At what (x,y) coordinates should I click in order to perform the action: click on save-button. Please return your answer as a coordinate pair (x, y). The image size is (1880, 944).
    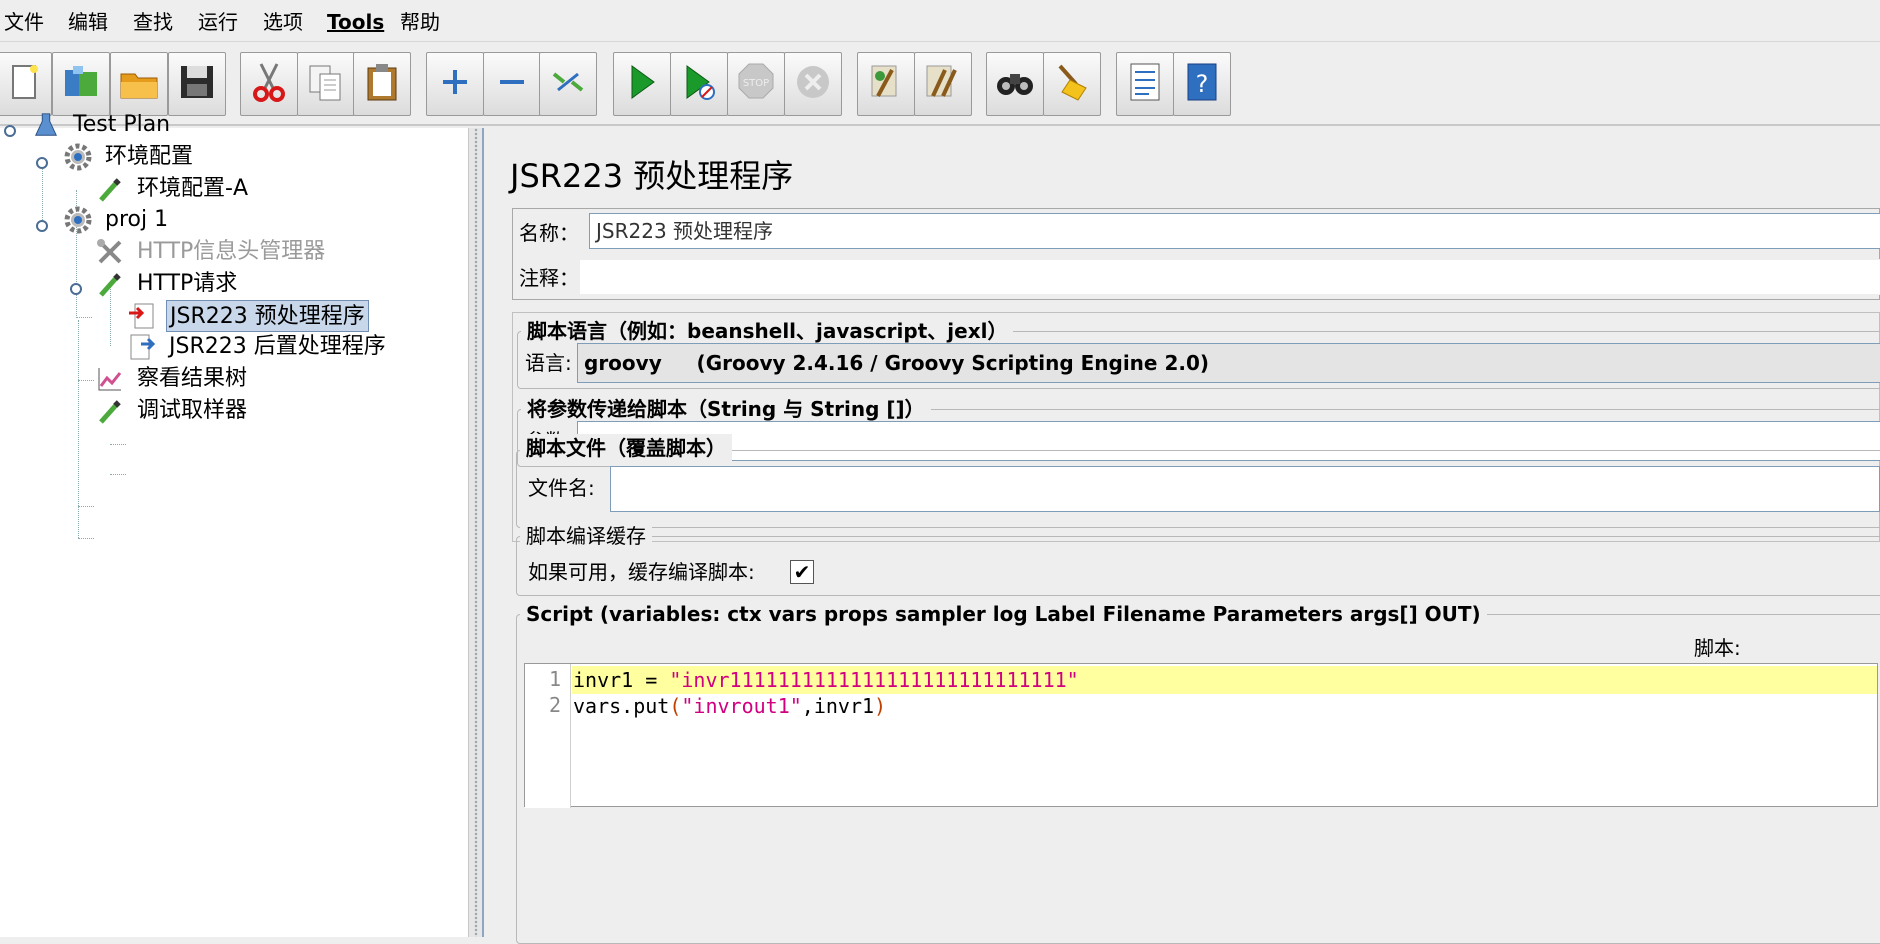
    Looking at the image, I should click on (197, 84).